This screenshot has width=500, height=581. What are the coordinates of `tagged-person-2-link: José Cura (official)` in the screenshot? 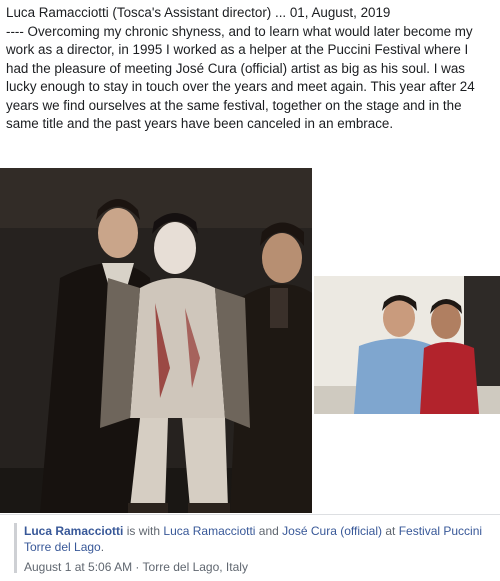 It's located at (332, 531).